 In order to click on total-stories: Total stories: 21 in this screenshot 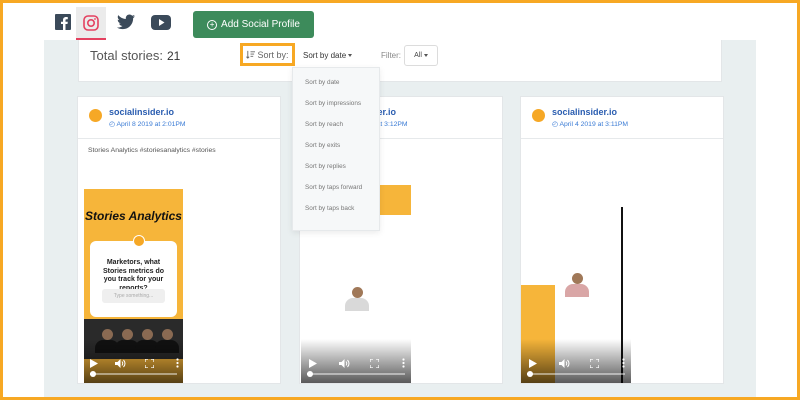, I will do `click(135, 55)`.